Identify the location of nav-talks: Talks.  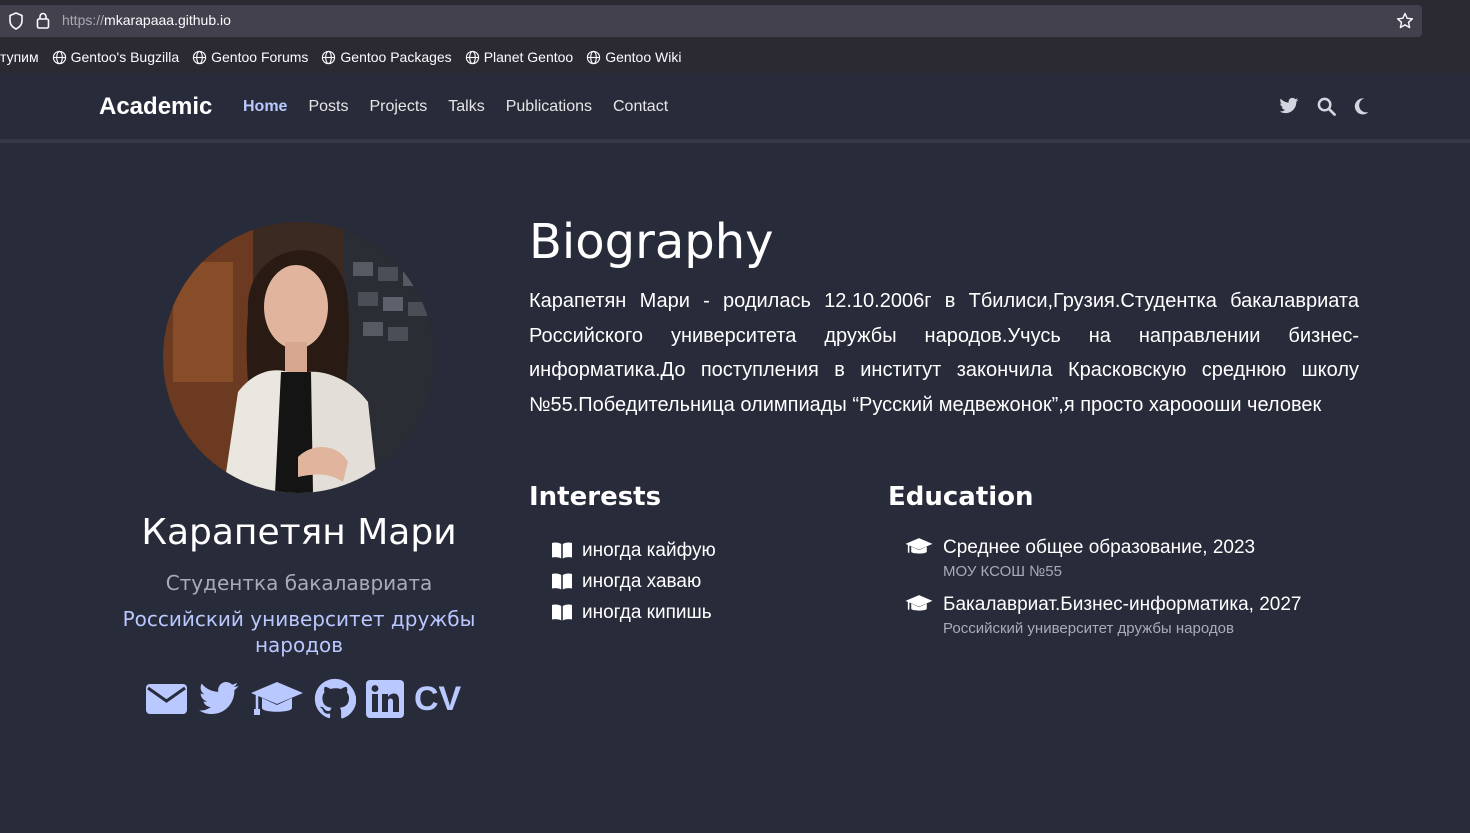
(466, 107).